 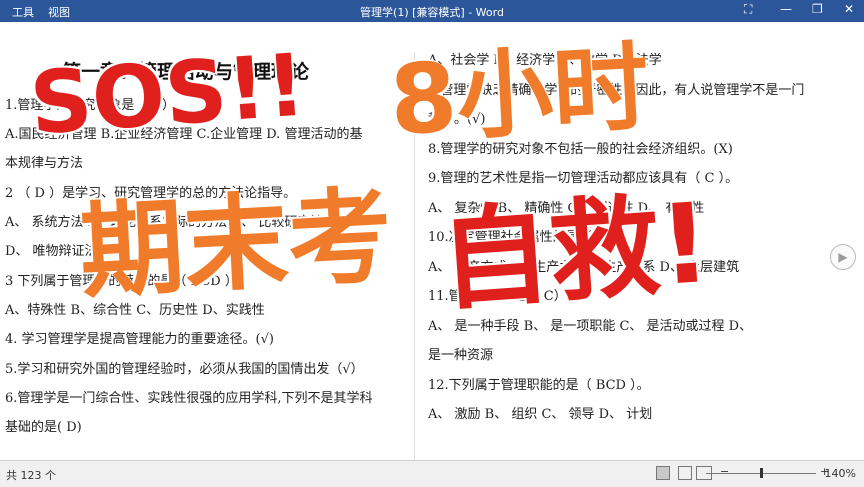 What do you see at coordinates (786, 9) in the screenshot?
I see `minimize-icon: —` at bounding box center [786, 9].